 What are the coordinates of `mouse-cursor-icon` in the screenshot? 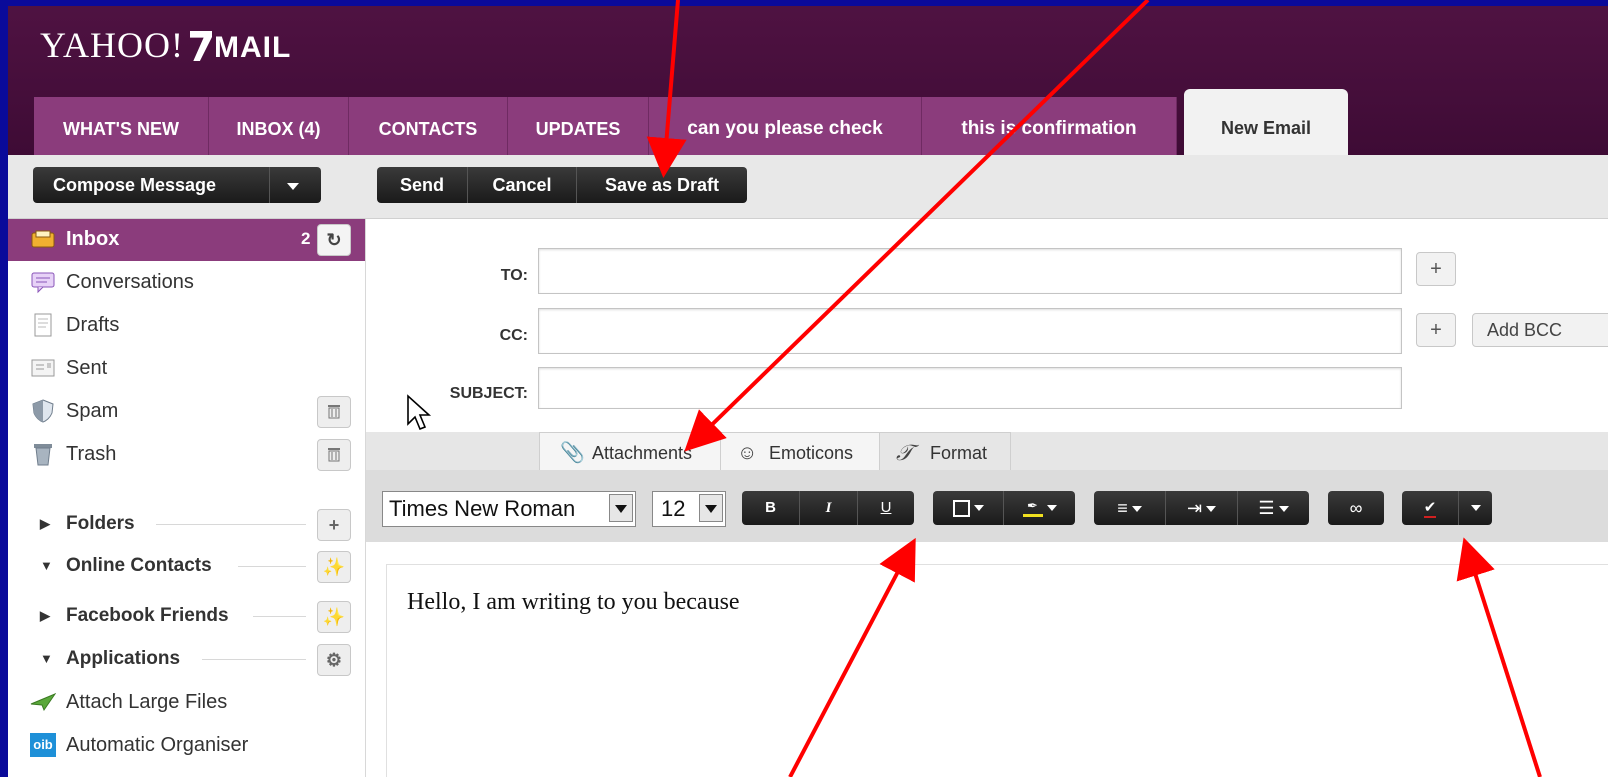 It's located at (419, 412).